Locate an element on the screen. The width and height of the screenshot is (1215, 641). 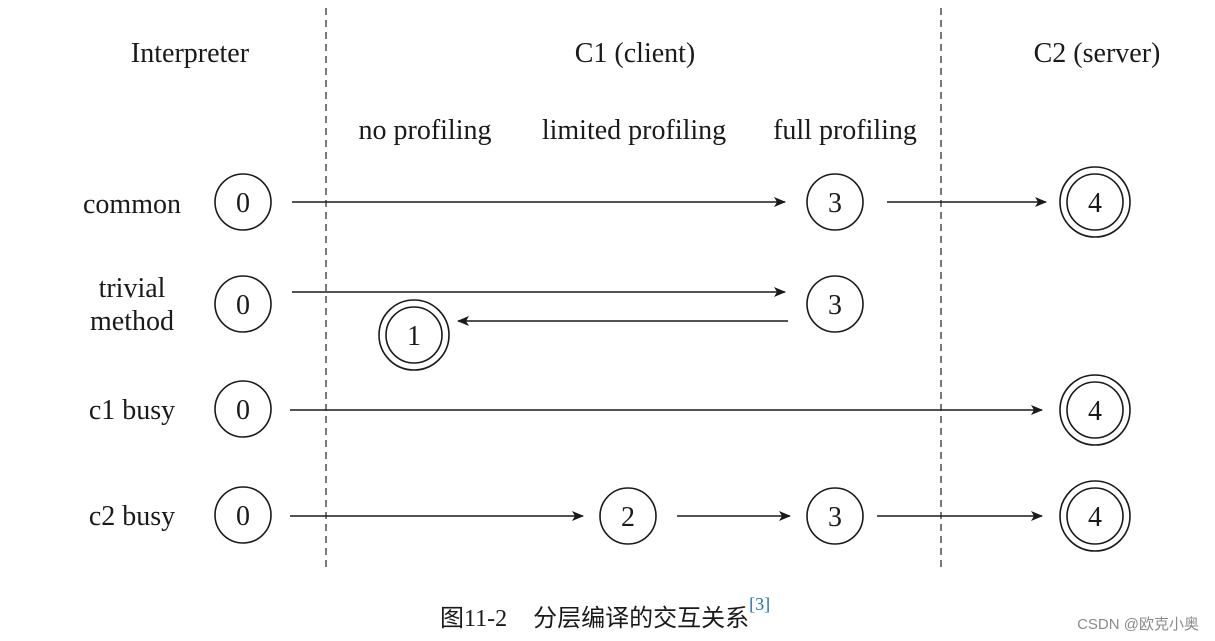
state-node-2: 2 is located at coordinates (628, 516).